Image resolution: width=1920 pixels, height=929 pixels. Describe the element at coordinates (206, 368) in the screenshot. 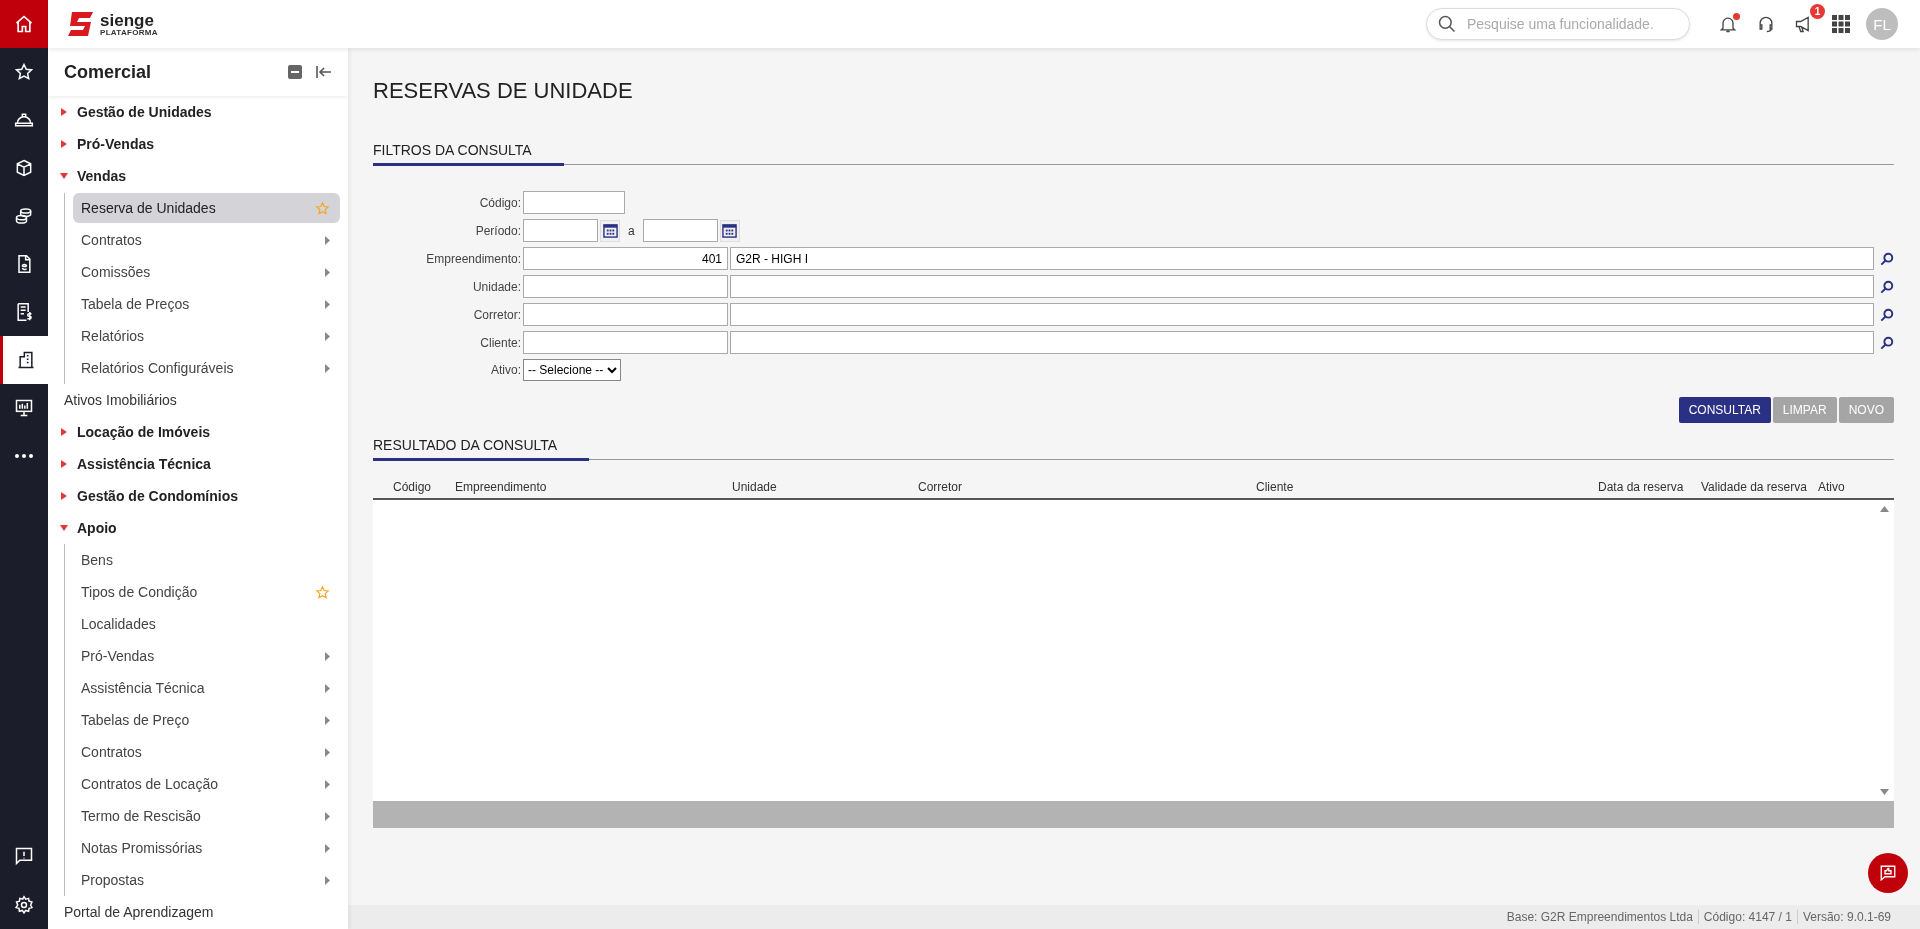

I see `submenu-item: Relatórios Configuráveis` at that location.